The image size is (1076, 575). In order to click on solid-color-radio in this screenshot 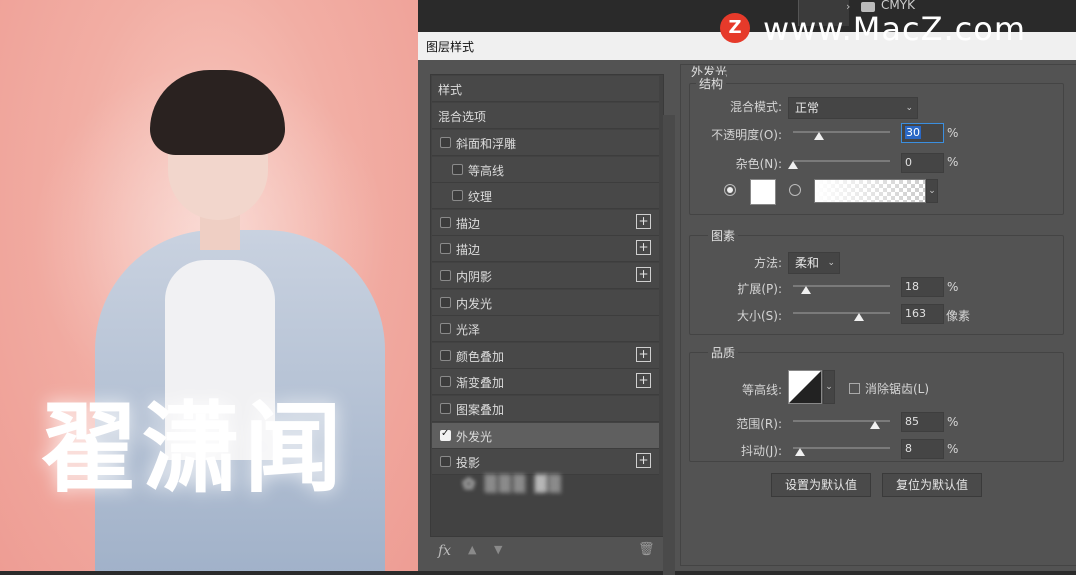, I will do `click(730, 190)`.